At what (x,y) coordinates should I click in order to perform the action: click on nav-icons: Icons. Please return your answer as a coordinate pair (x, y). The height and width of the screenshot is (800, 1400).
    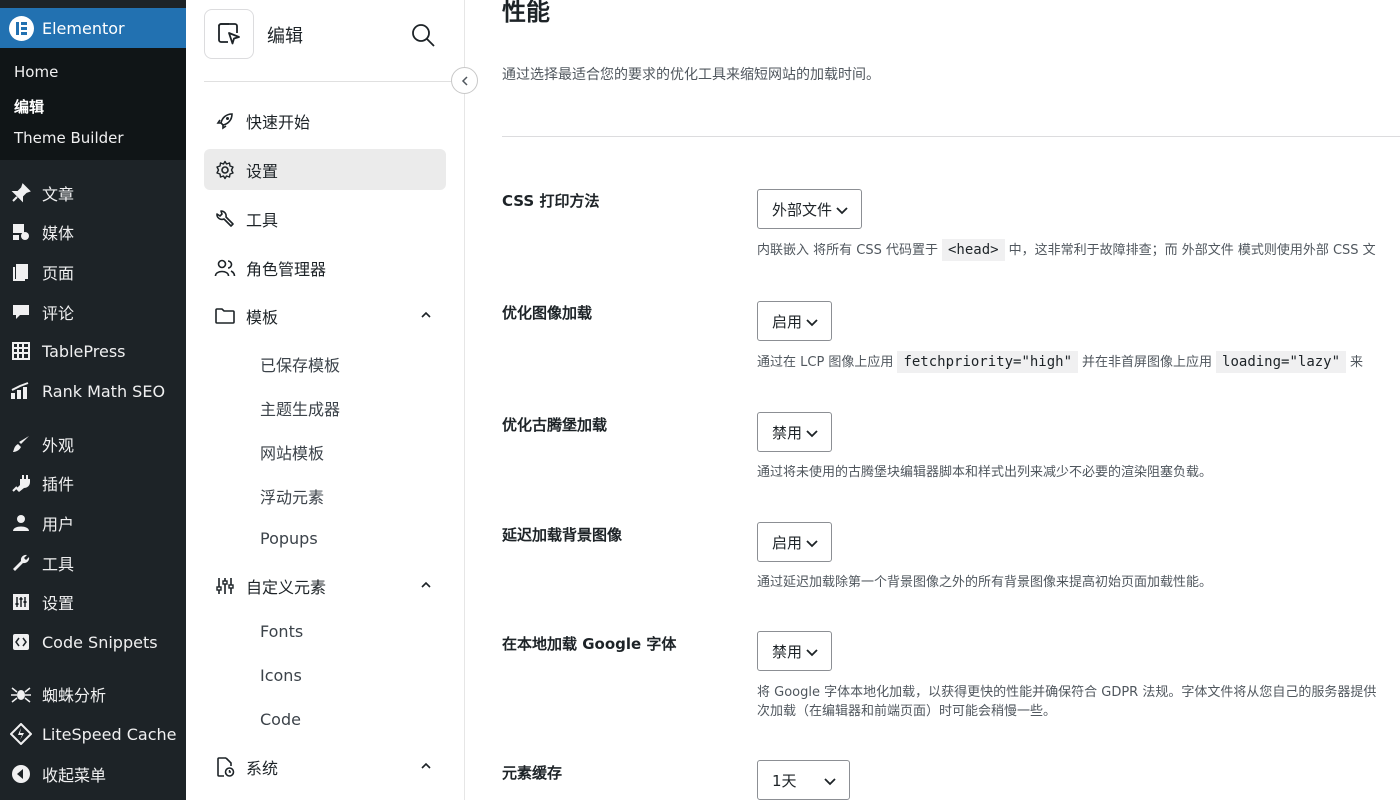
    Looking at the image, I should click on (281, 675).